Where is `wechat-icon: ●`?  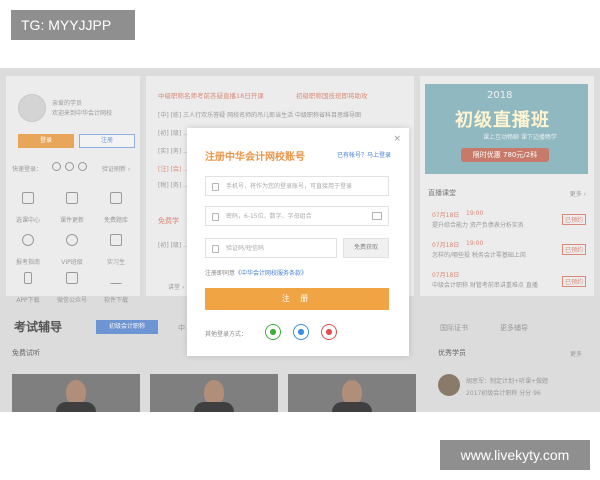
wechat-icon: ● is located at coordinates (273, 332).